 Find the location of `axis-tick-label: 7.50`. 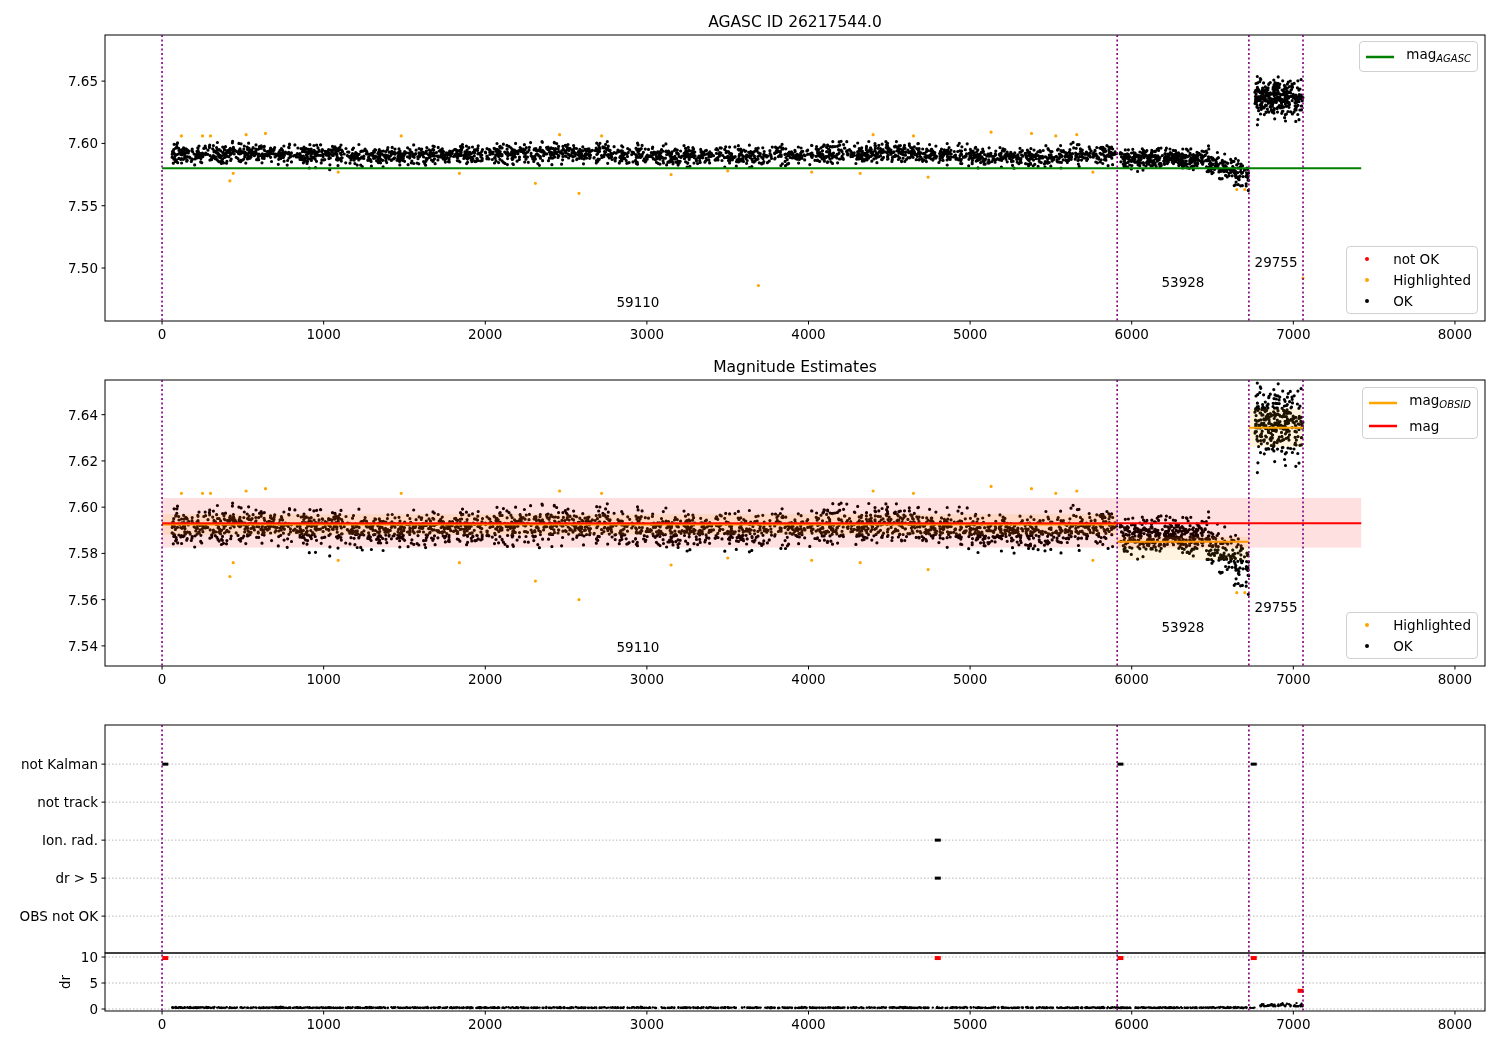

axis-tick-label: 7.50 is located at coordinates (82, 268).